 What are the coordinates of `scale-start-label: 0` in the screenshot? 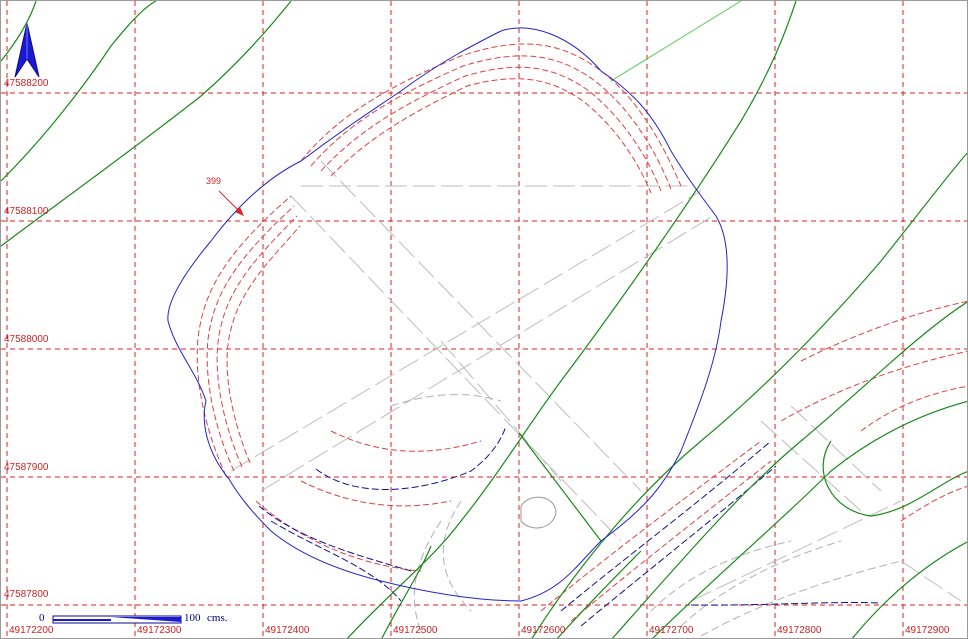 It's located at (42, 618).